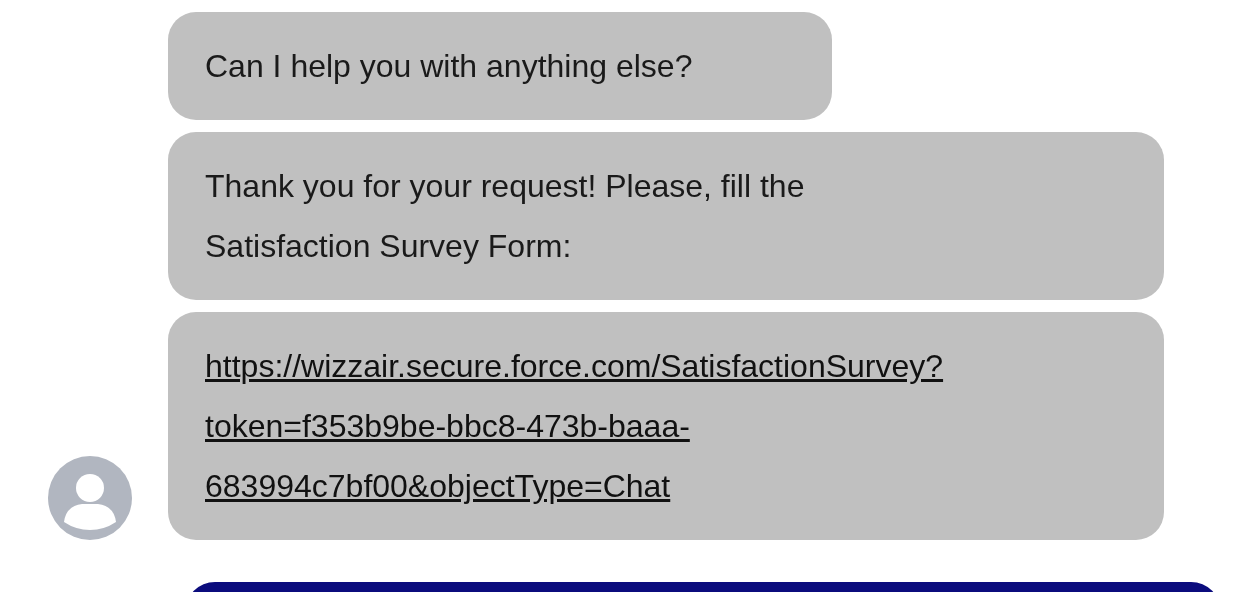 The image size is (1258, 592). What do you see at coordinates (505, 216) in the screenshot?
I see `message-text: Thank you for your request! Please, fill the Satisfaction Survey Form:` at bounding box center [505, 216].